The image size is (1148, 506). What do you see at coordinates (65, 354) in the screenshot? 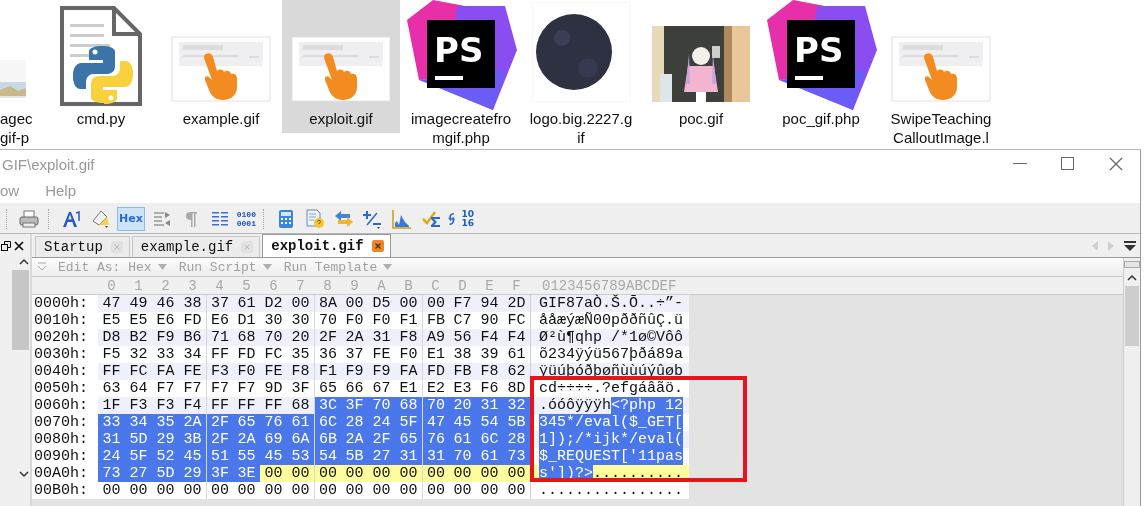
I see `row-address: 0030h:` at bounding box center [65, 354].